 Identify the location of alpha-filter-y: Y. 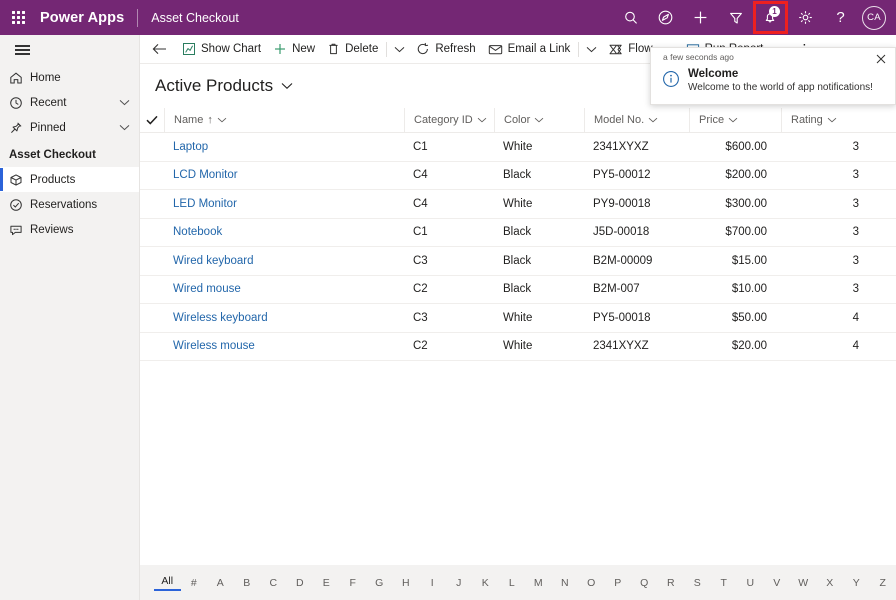
(856, 583).